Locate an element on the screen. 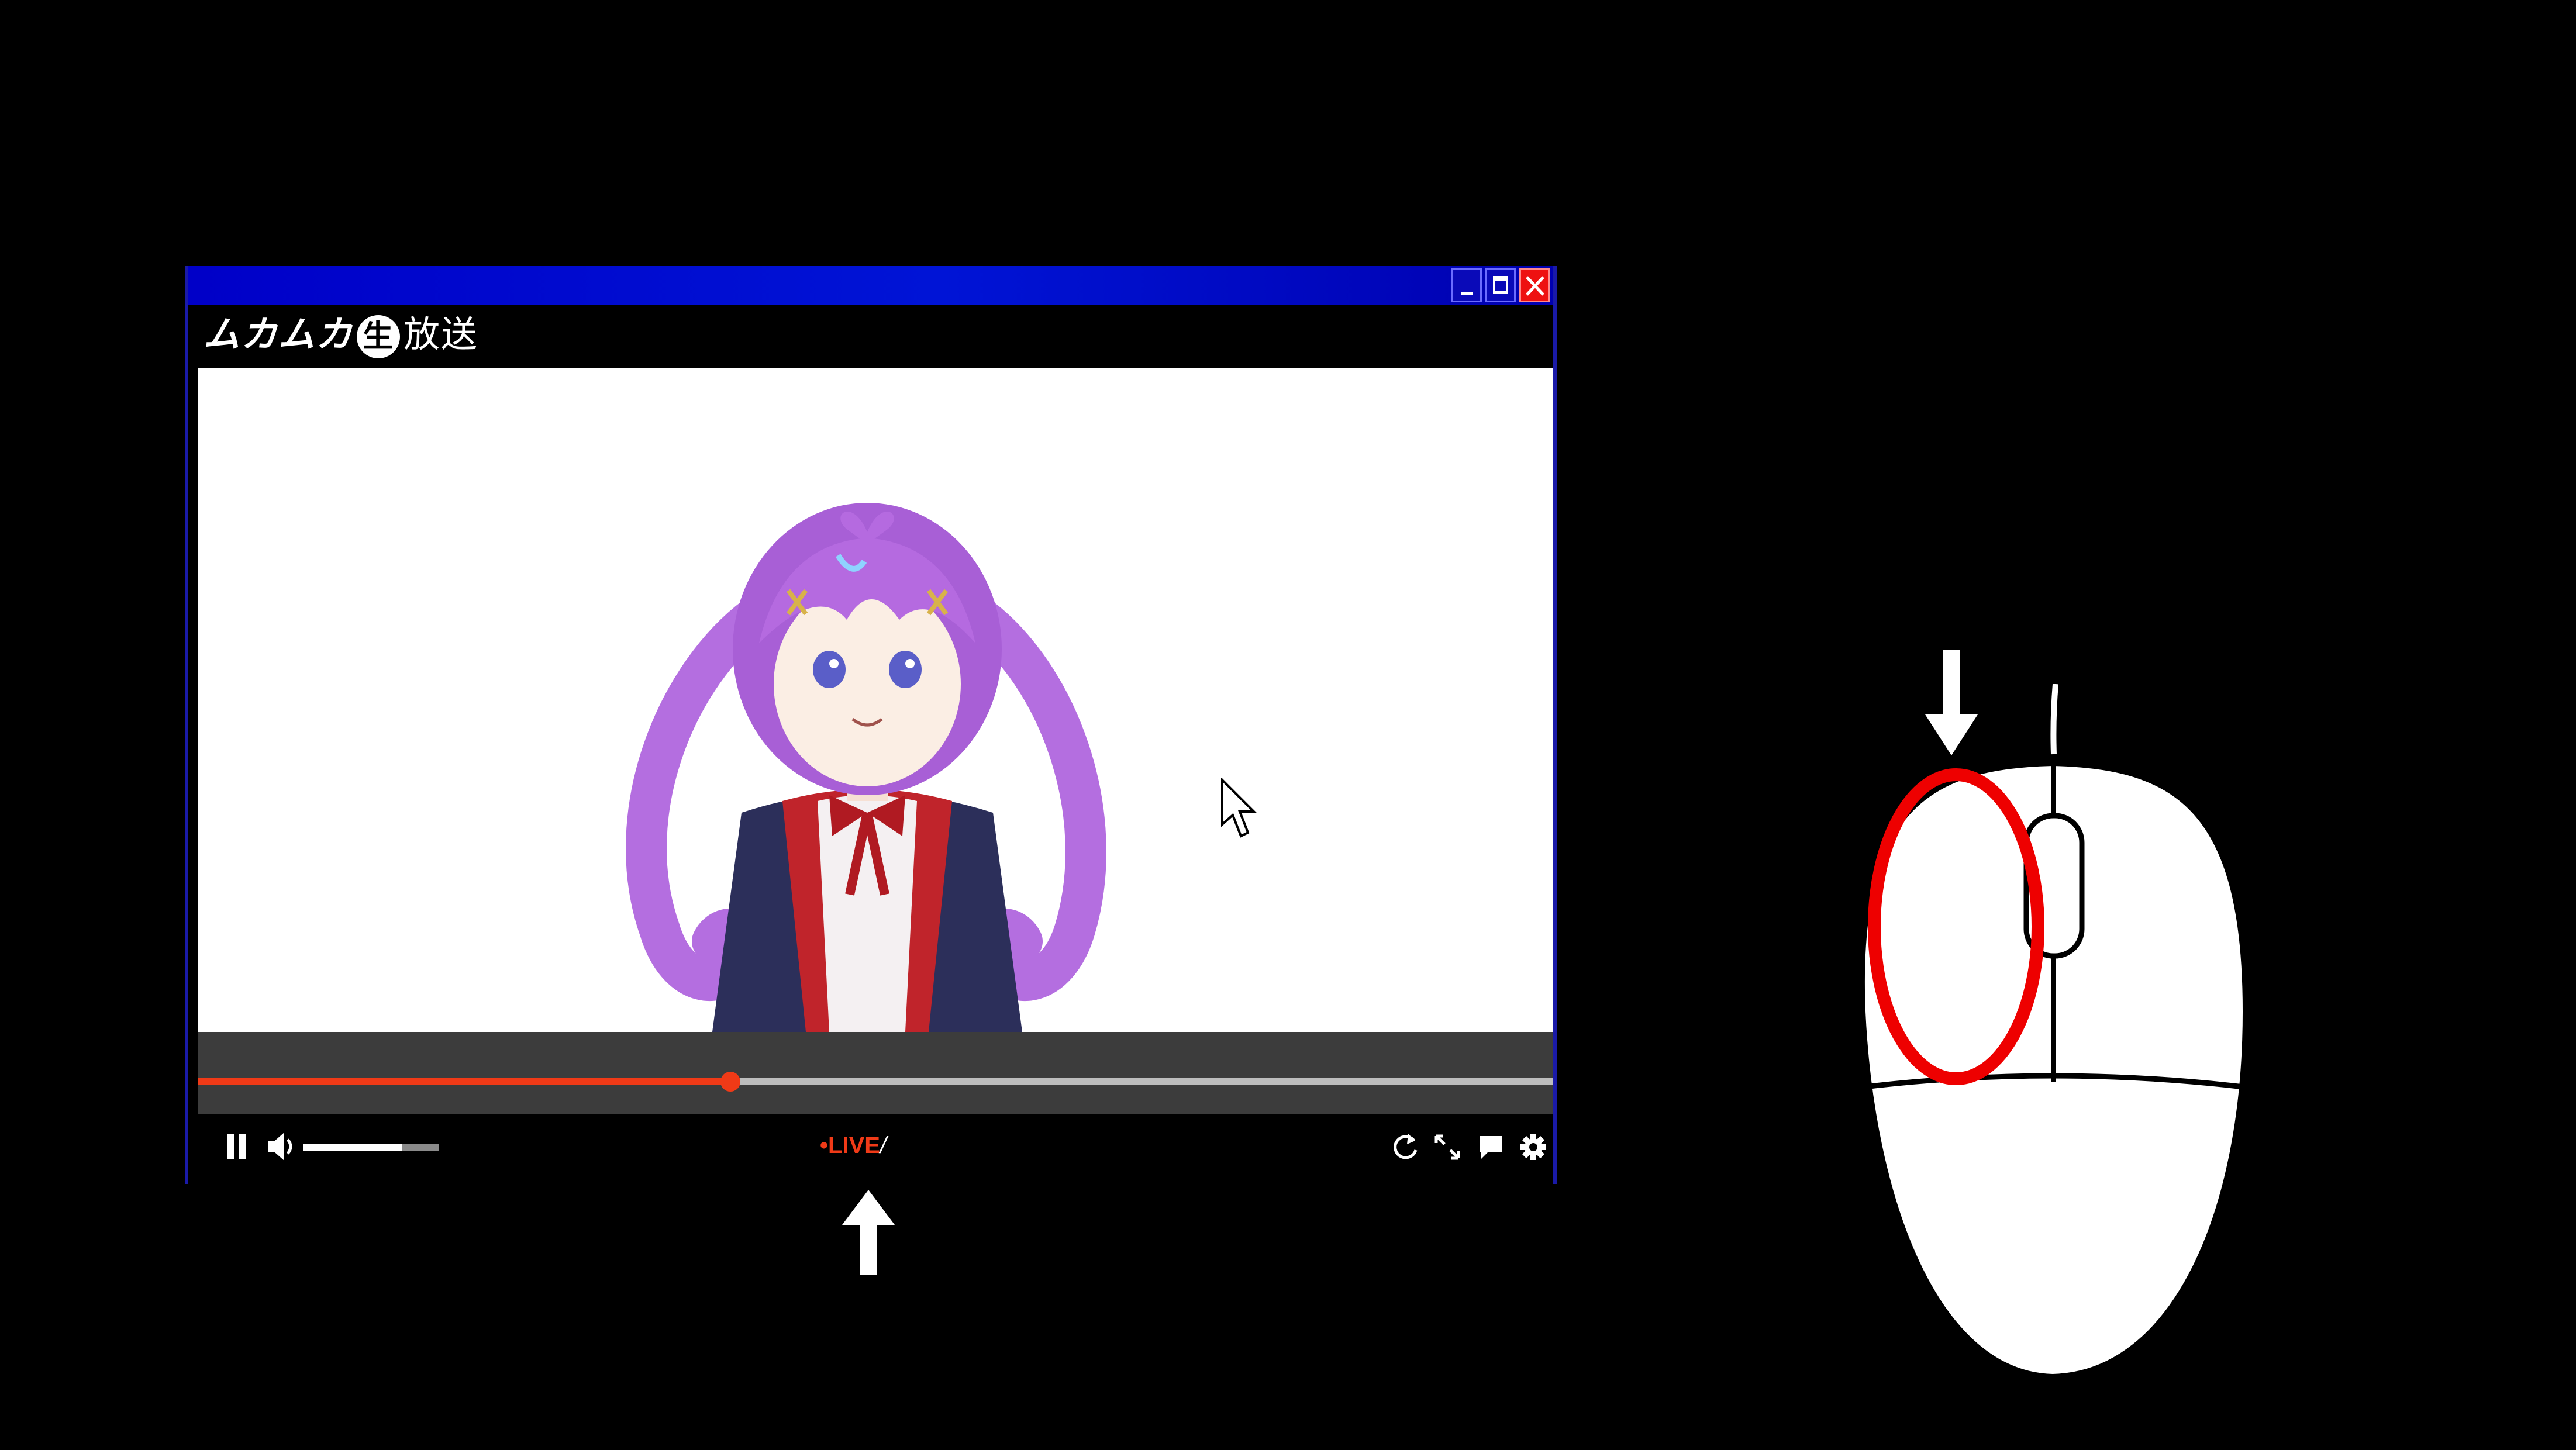  seek-handle is located at coordinates (730, 1082).